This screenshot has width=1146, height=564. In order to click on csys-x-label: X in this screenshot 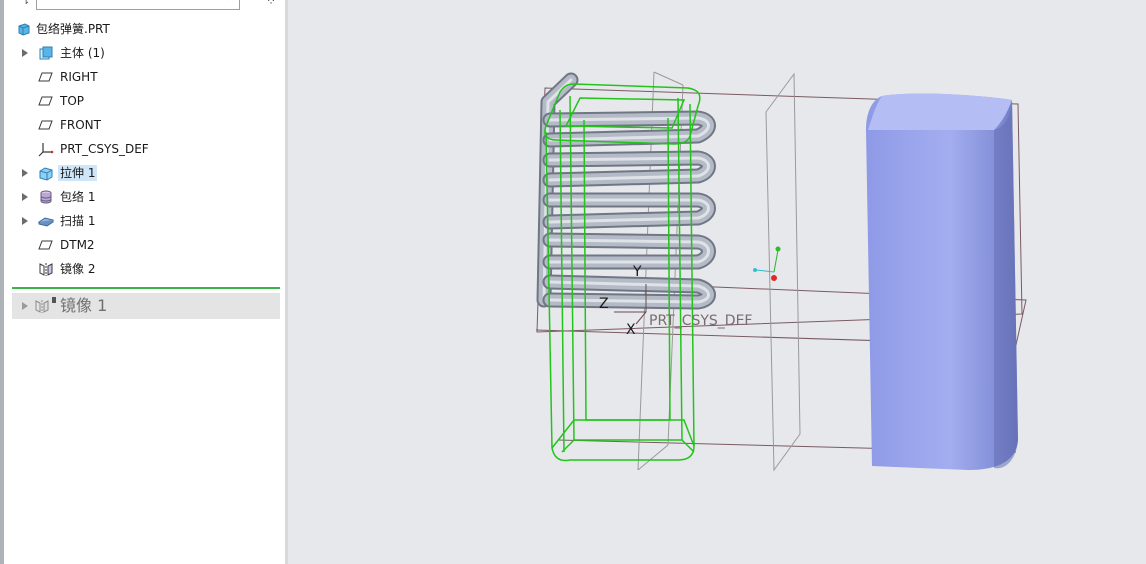, I will do `click(631, 330)`.